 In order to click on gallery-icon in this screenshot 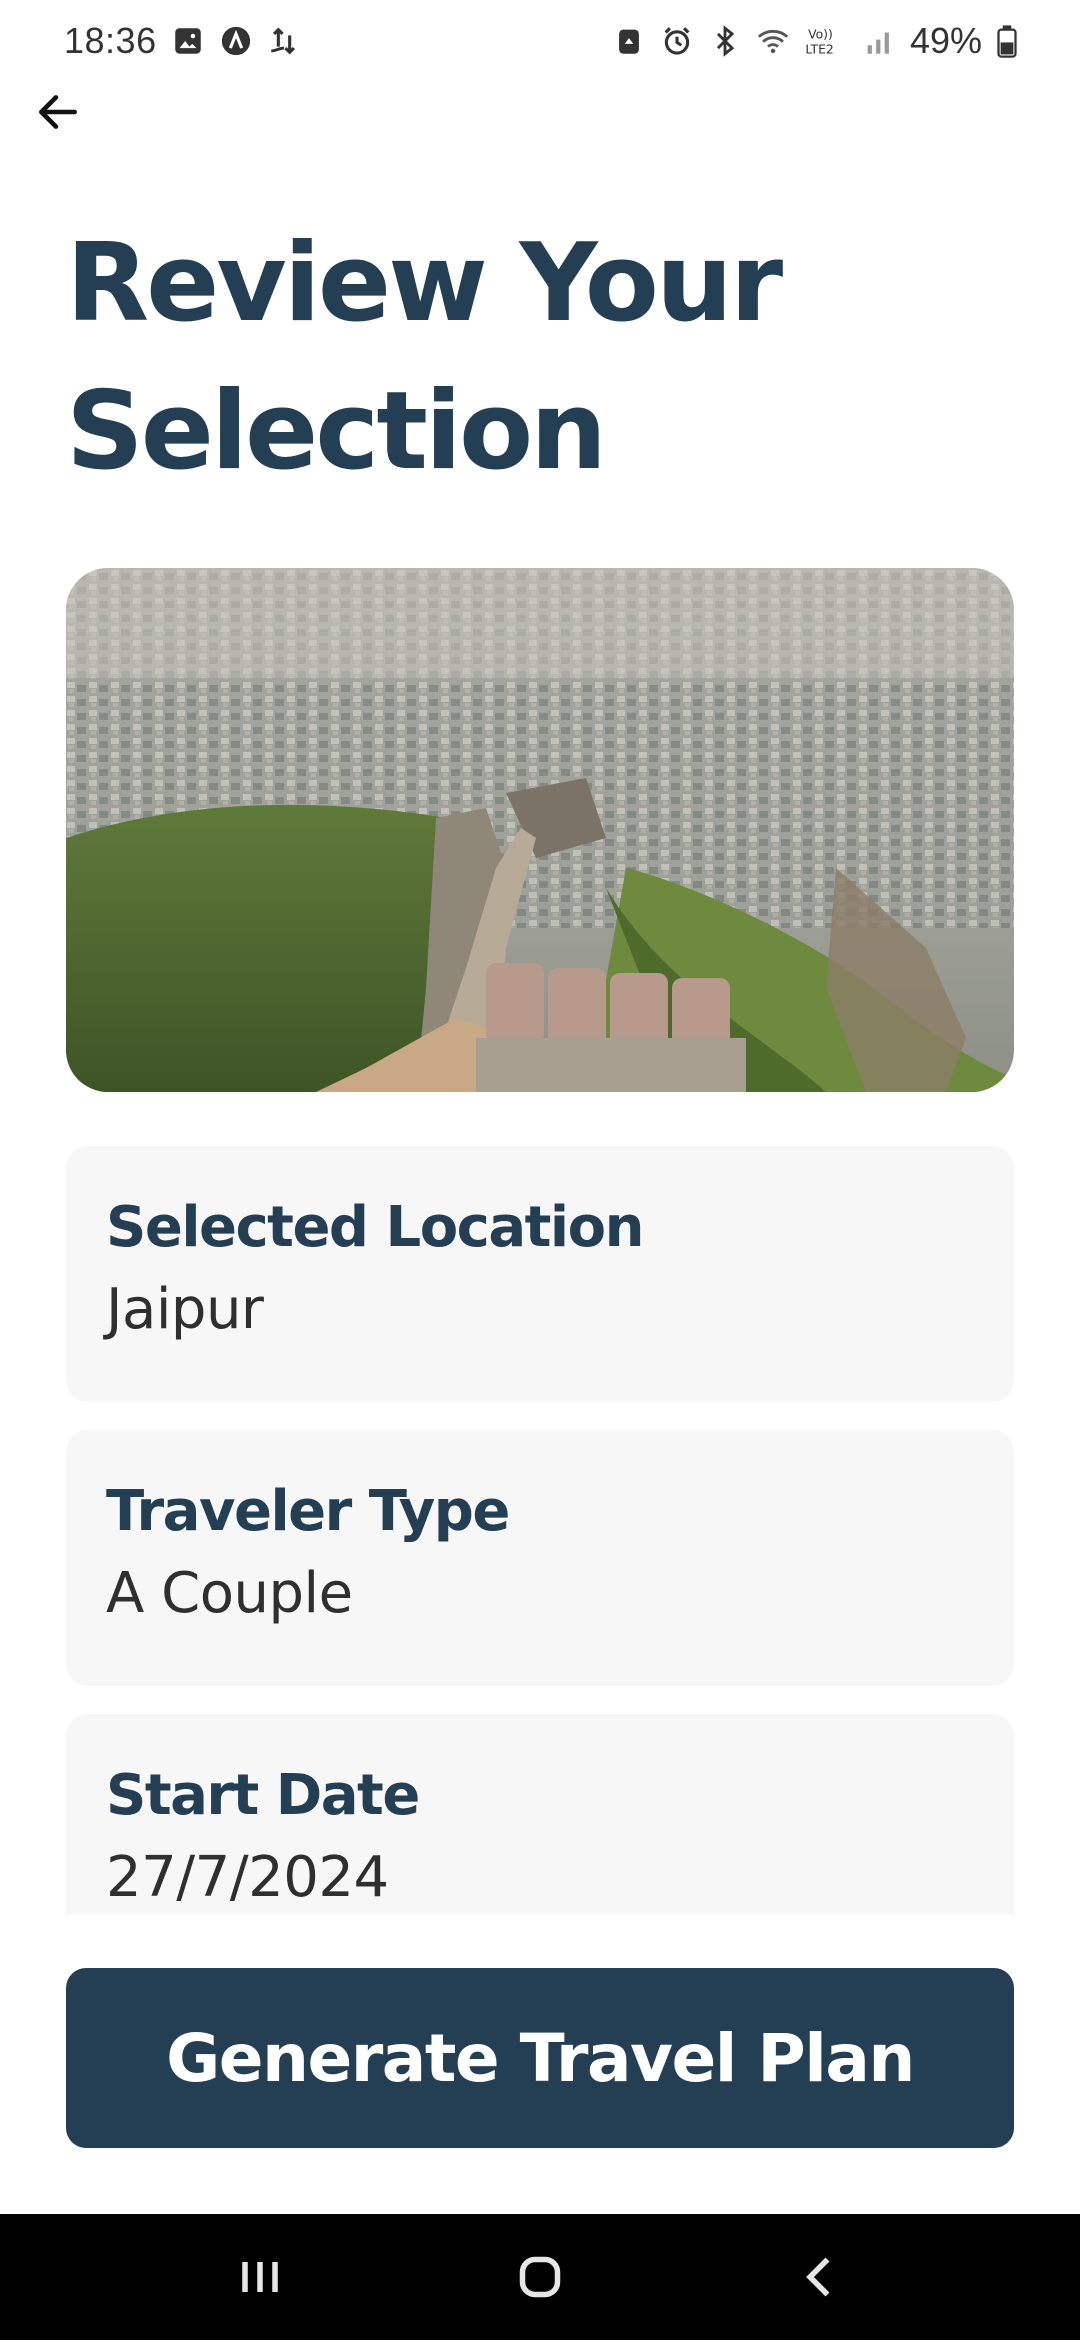, I will do `click(188, 41)`.